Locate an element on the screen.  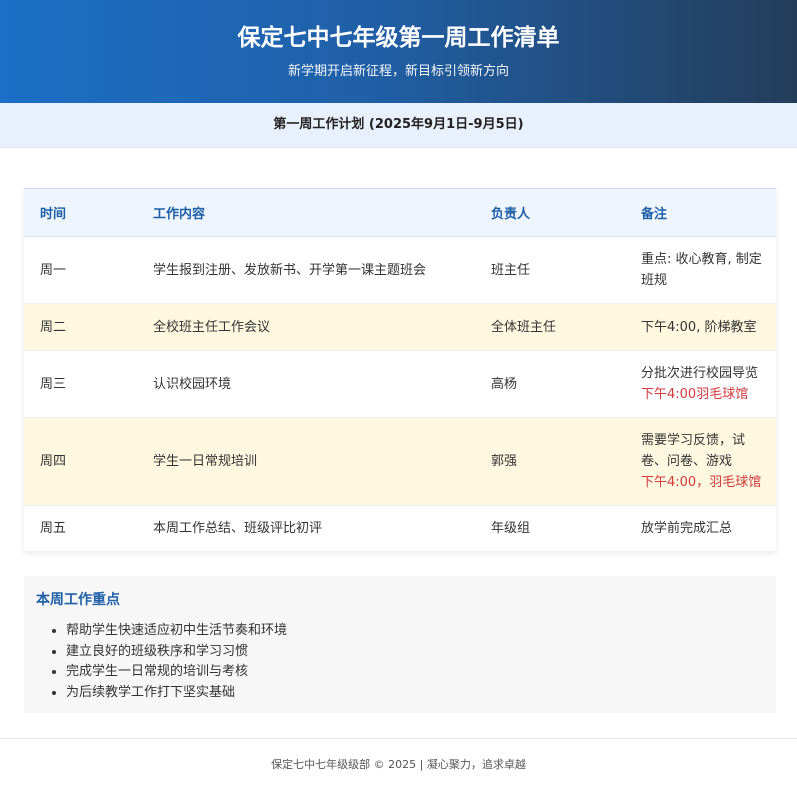
col-header-owner: 负责人 is located at coordinates (550, 212).